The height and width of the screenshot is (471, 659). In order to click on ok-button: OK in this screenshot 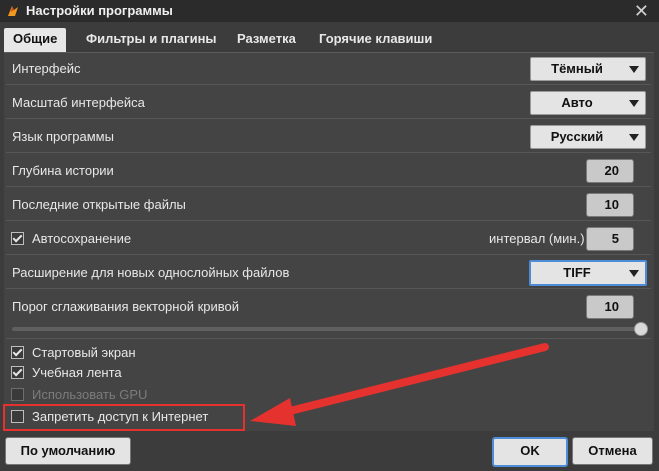, I will do `click(530, 452)`.